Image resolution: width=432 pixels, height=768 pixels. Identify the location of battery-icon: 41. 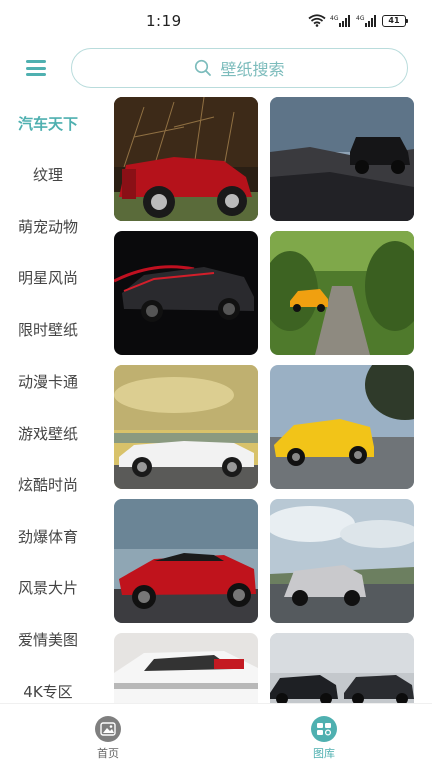
(395, 20).